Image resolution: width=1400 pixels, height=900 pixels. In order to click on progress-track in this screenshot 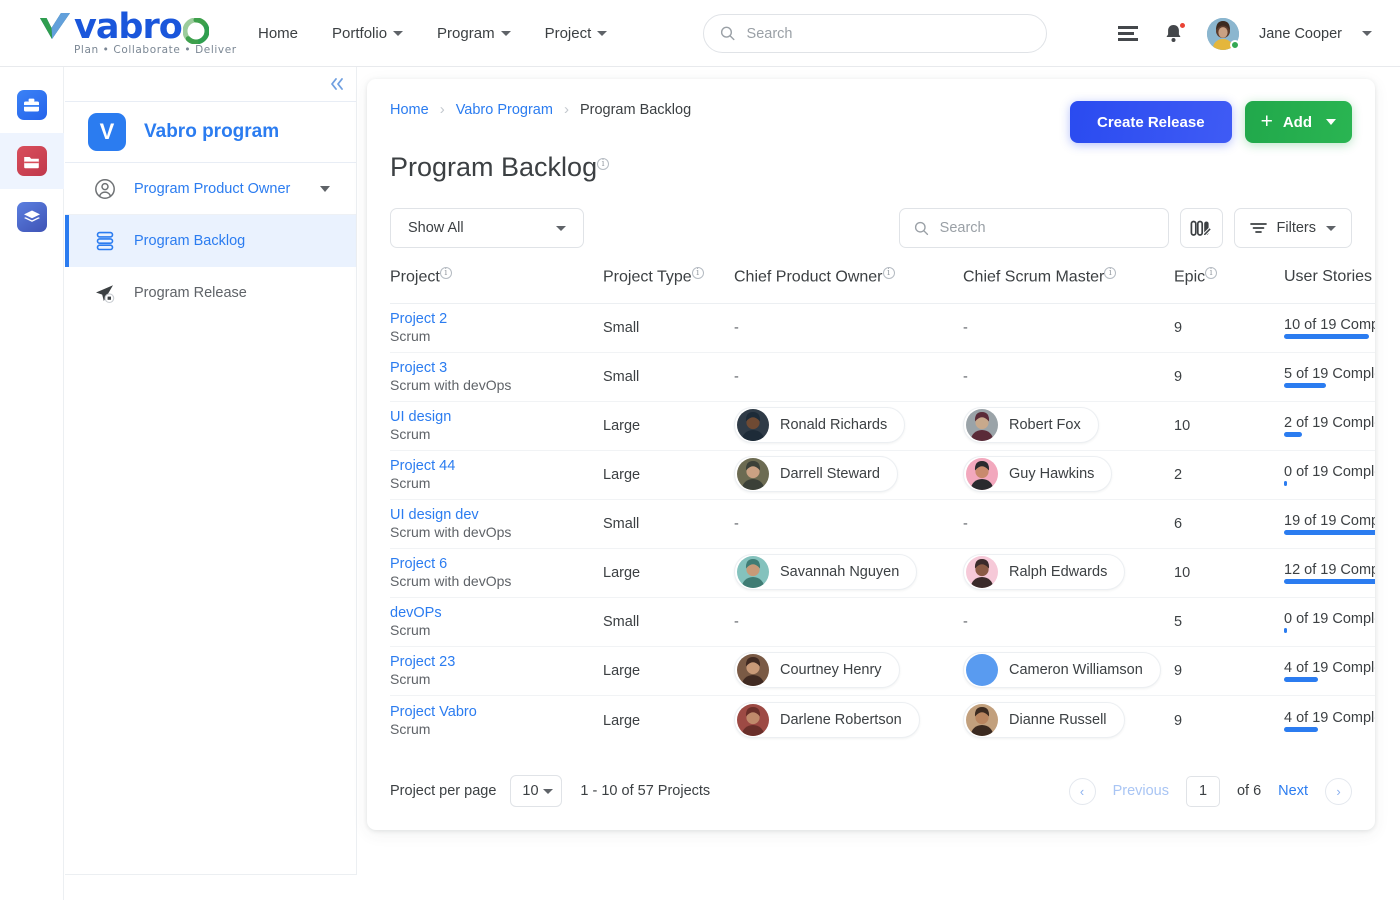, I will do `click(1329, 631)`.